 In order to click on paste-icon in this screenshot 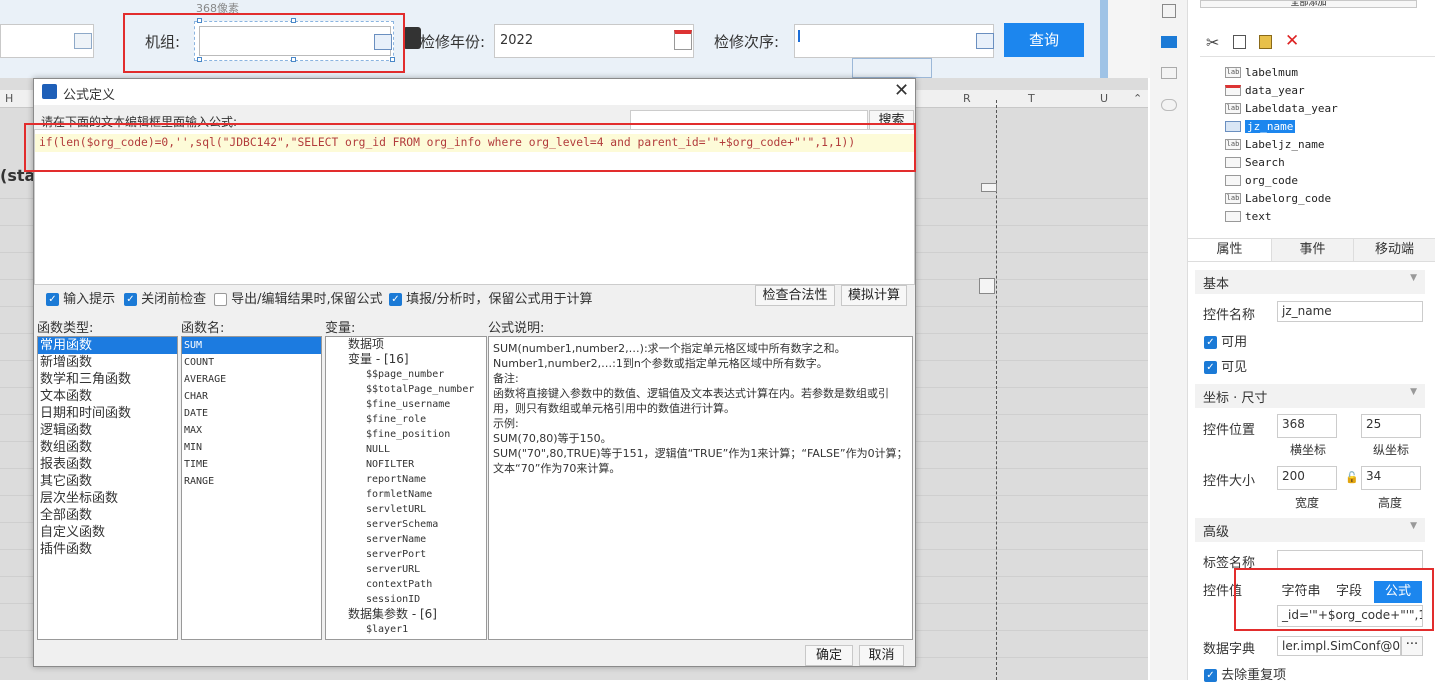, I will do `click(1265, 42)`.